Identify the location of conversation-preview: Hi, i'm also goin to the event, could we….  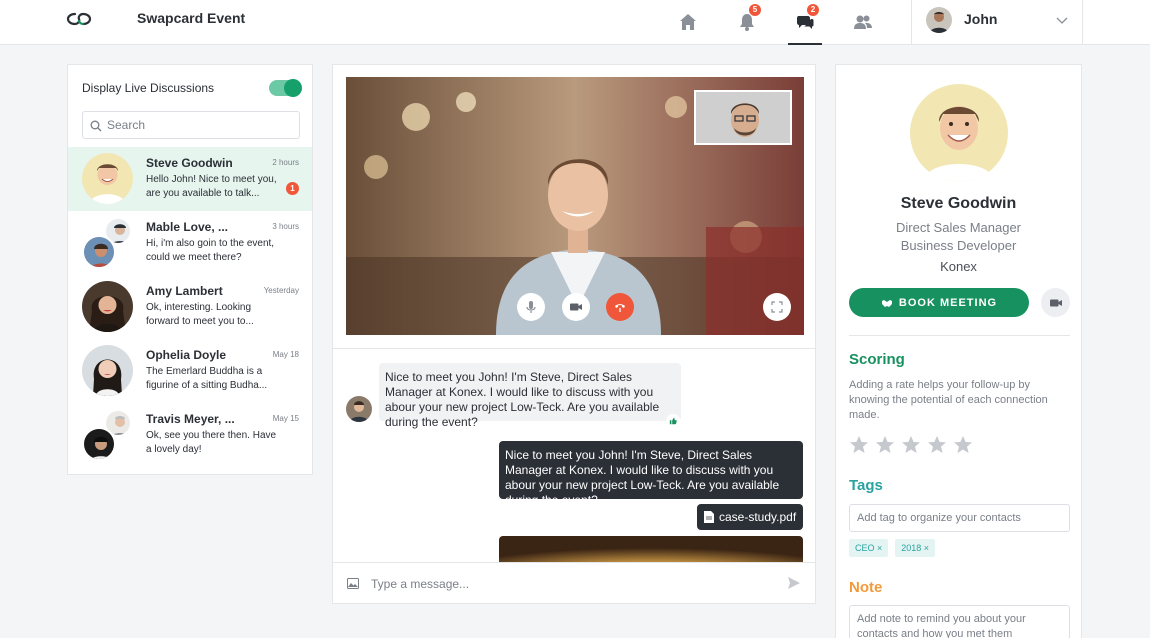
(210, 250).